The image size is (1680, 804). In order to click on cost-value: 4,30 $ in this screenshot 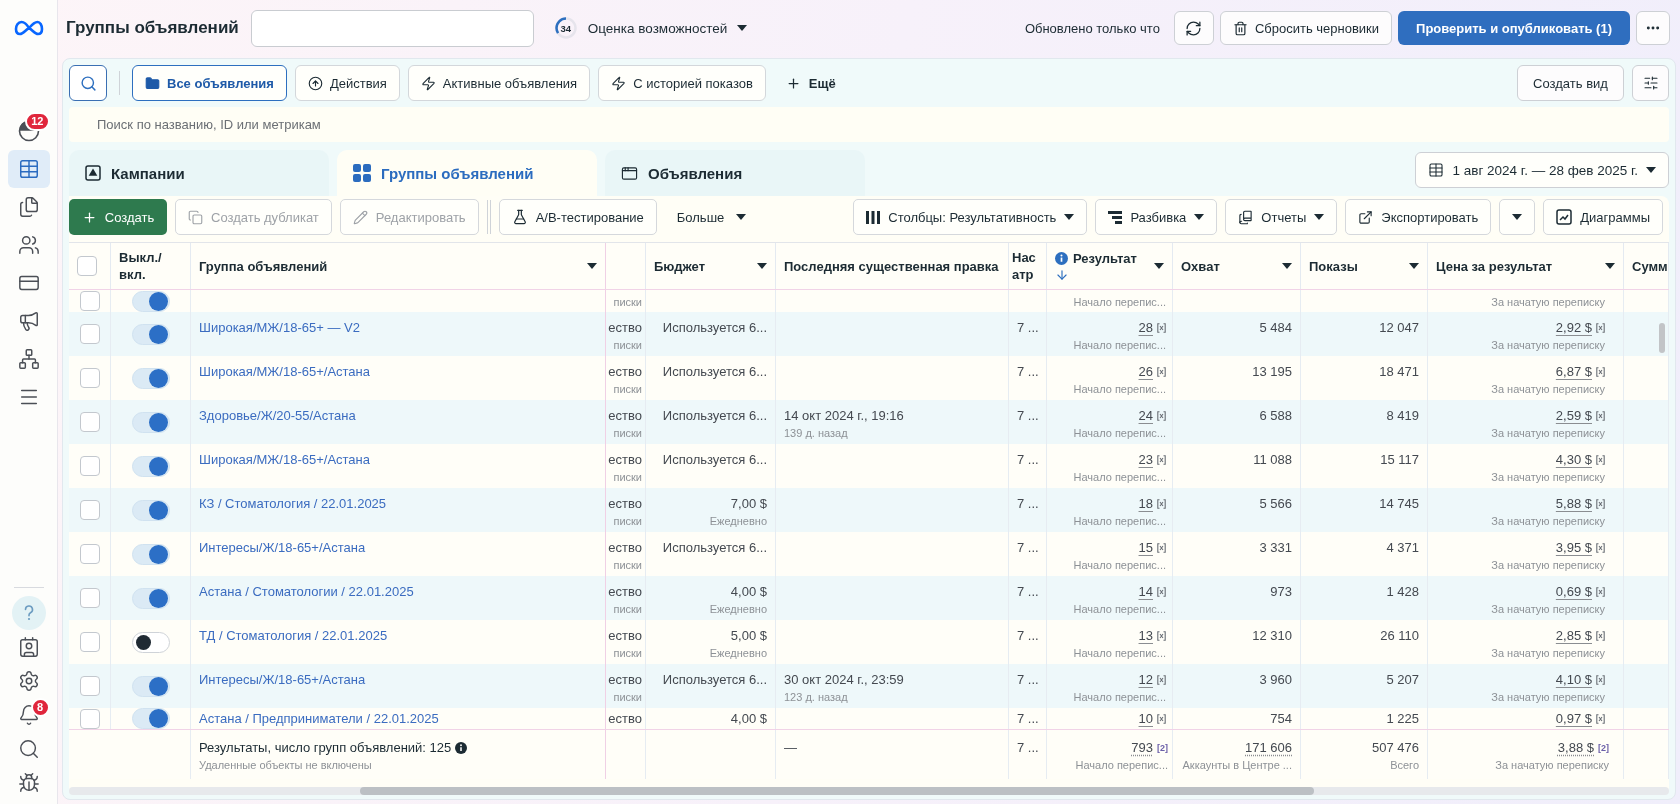, I will do `click(1573, 459)`.